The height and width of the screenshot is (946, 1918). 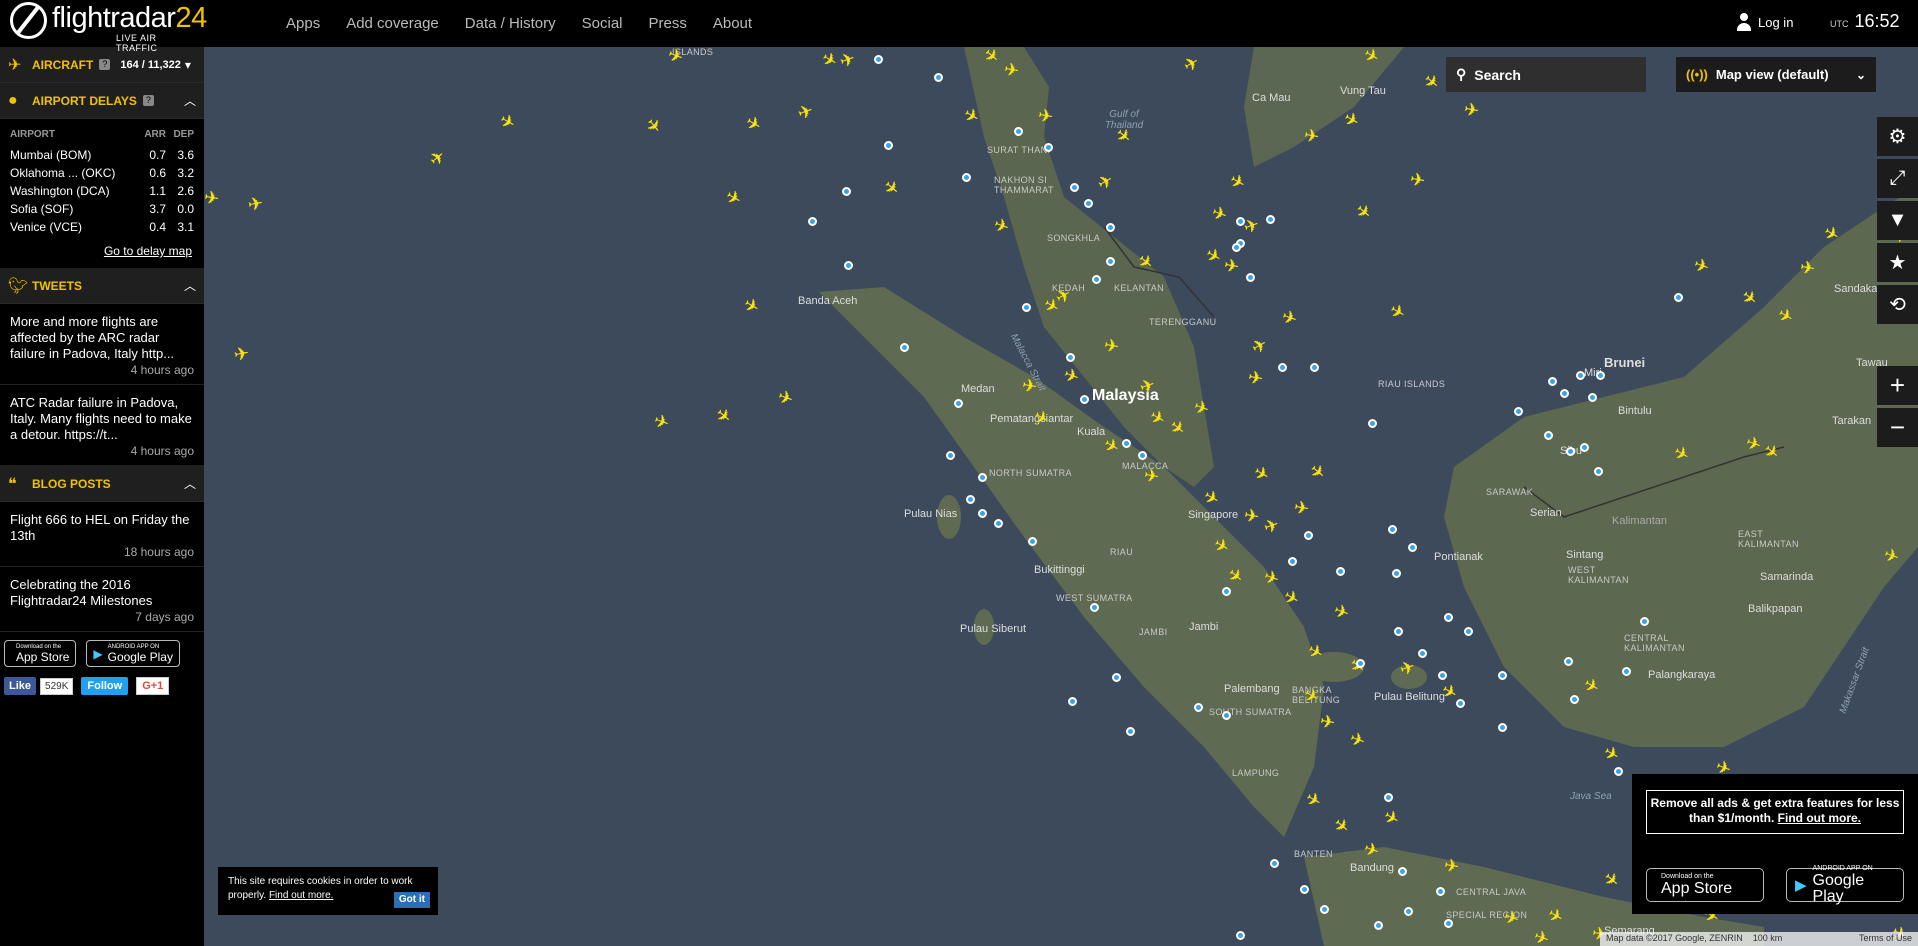 What do you see at coordinates (1885, 939) in the screenshot?
I see `terms-link: Terms of Use` at bounding box center [1885, 939].